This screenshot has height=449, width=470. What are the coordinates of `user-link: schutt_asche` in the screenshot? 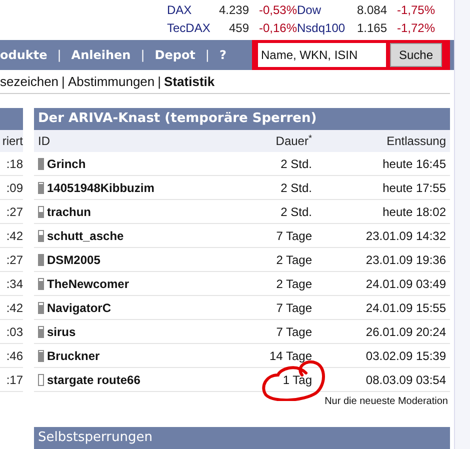 It's located at (85, 235).